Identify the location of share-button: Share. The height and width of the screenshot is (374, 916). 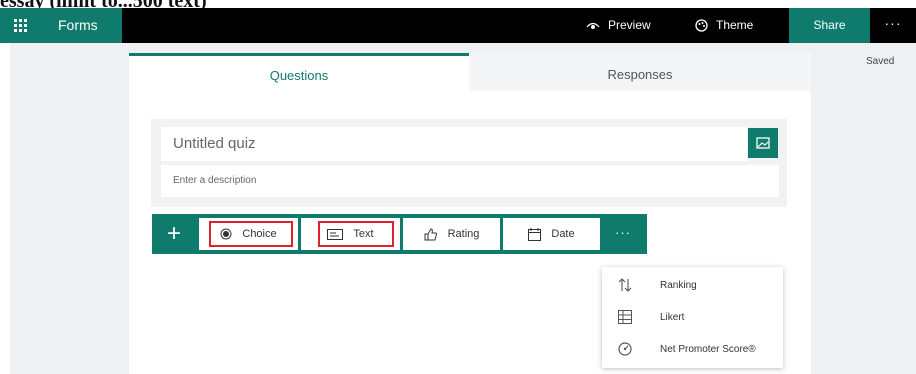
(829, 25).